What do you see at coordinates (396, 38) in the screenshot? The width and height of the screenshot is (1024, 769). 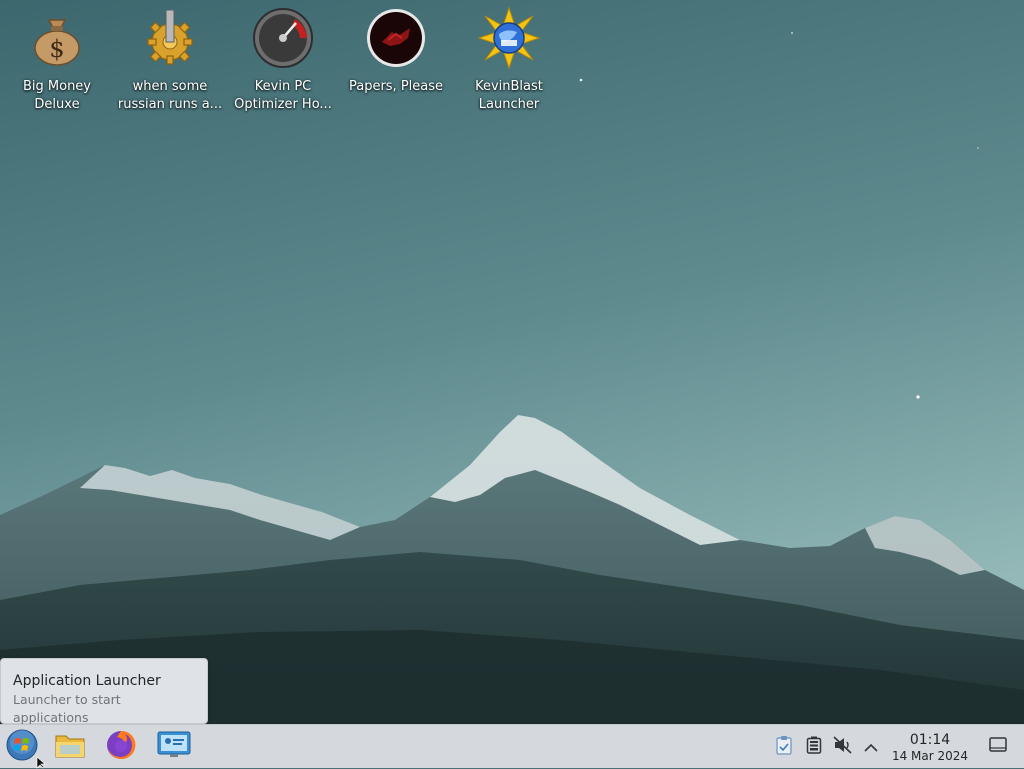 I see `papers-please-icon` at bounding box center [396, 38].